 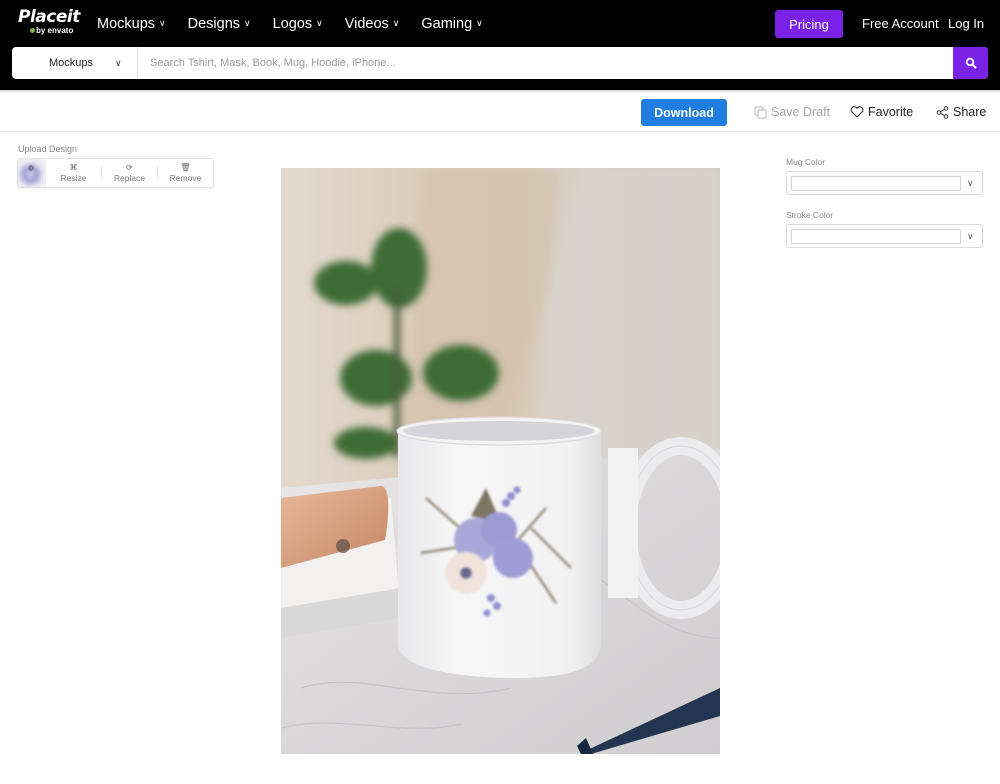 What do you see at coordinates (900, 23) in the screenshot?
I see `free-account-link: Free Account` at bounding box center [900, 23].